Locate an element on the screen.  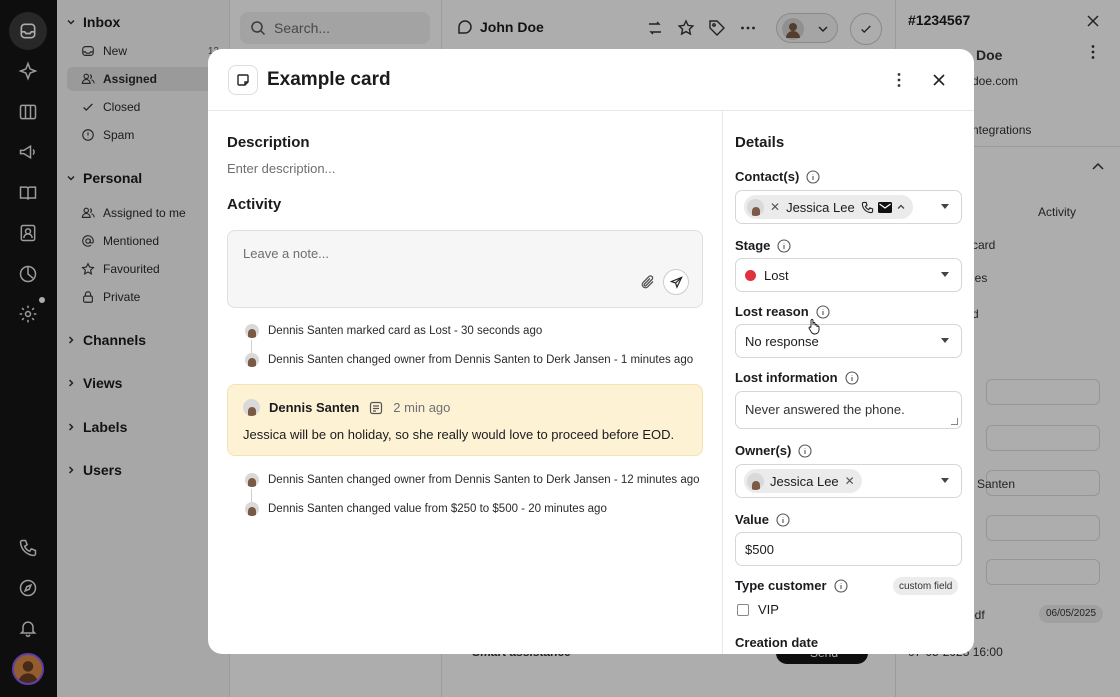
paperclip-icon is located at coordinates (648, 282).